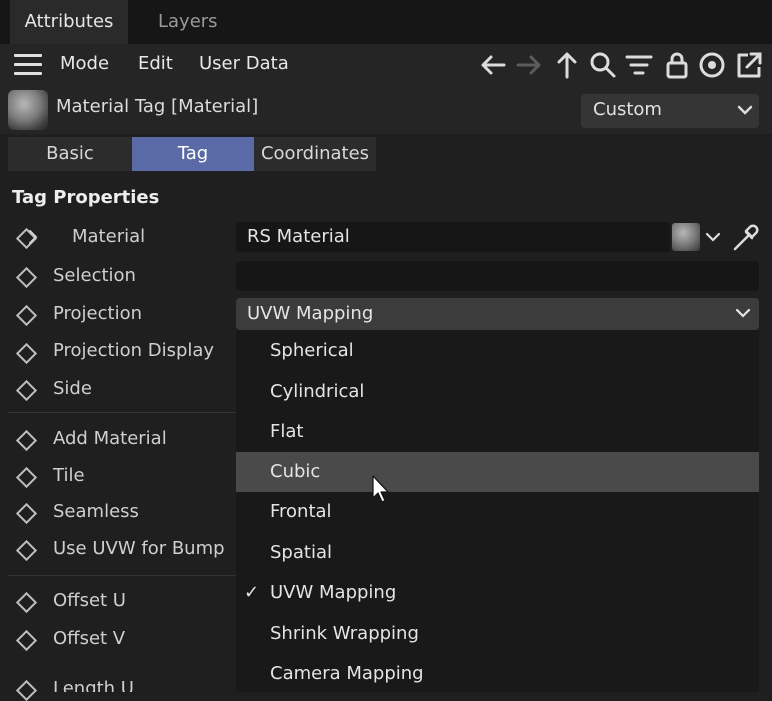  Describe the element at coordinates (93, 685) in the screenshot. I see `length-u-label: Length U` at that location.